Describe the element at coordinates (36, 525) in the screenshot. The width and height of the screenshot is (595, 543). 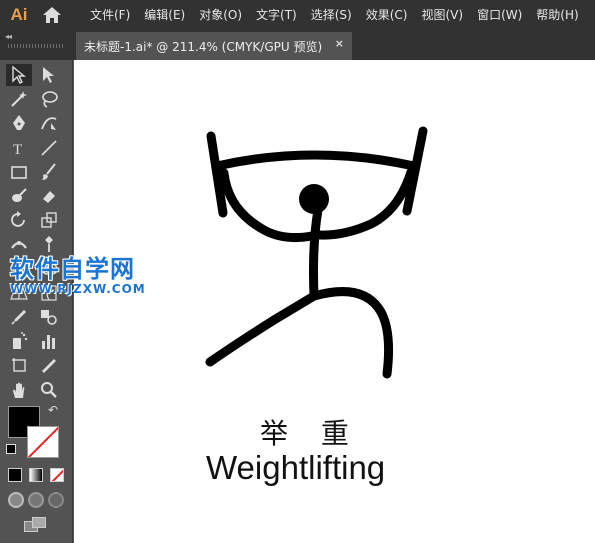
I see `screen-mode-icon` at that location.